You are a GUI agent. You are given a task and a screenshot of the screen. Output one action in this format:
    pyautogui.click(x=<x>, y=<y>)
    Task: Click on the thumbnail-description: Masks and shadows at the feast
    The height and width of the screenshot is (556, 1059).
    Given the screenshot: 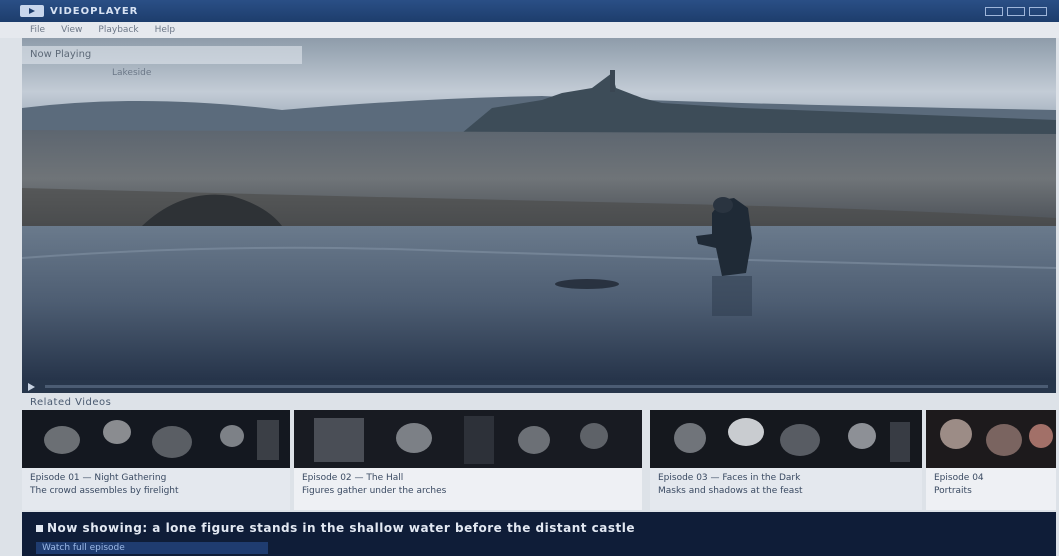 What is the action you would take?
    pyautogui.click(x=730, y=491)
    